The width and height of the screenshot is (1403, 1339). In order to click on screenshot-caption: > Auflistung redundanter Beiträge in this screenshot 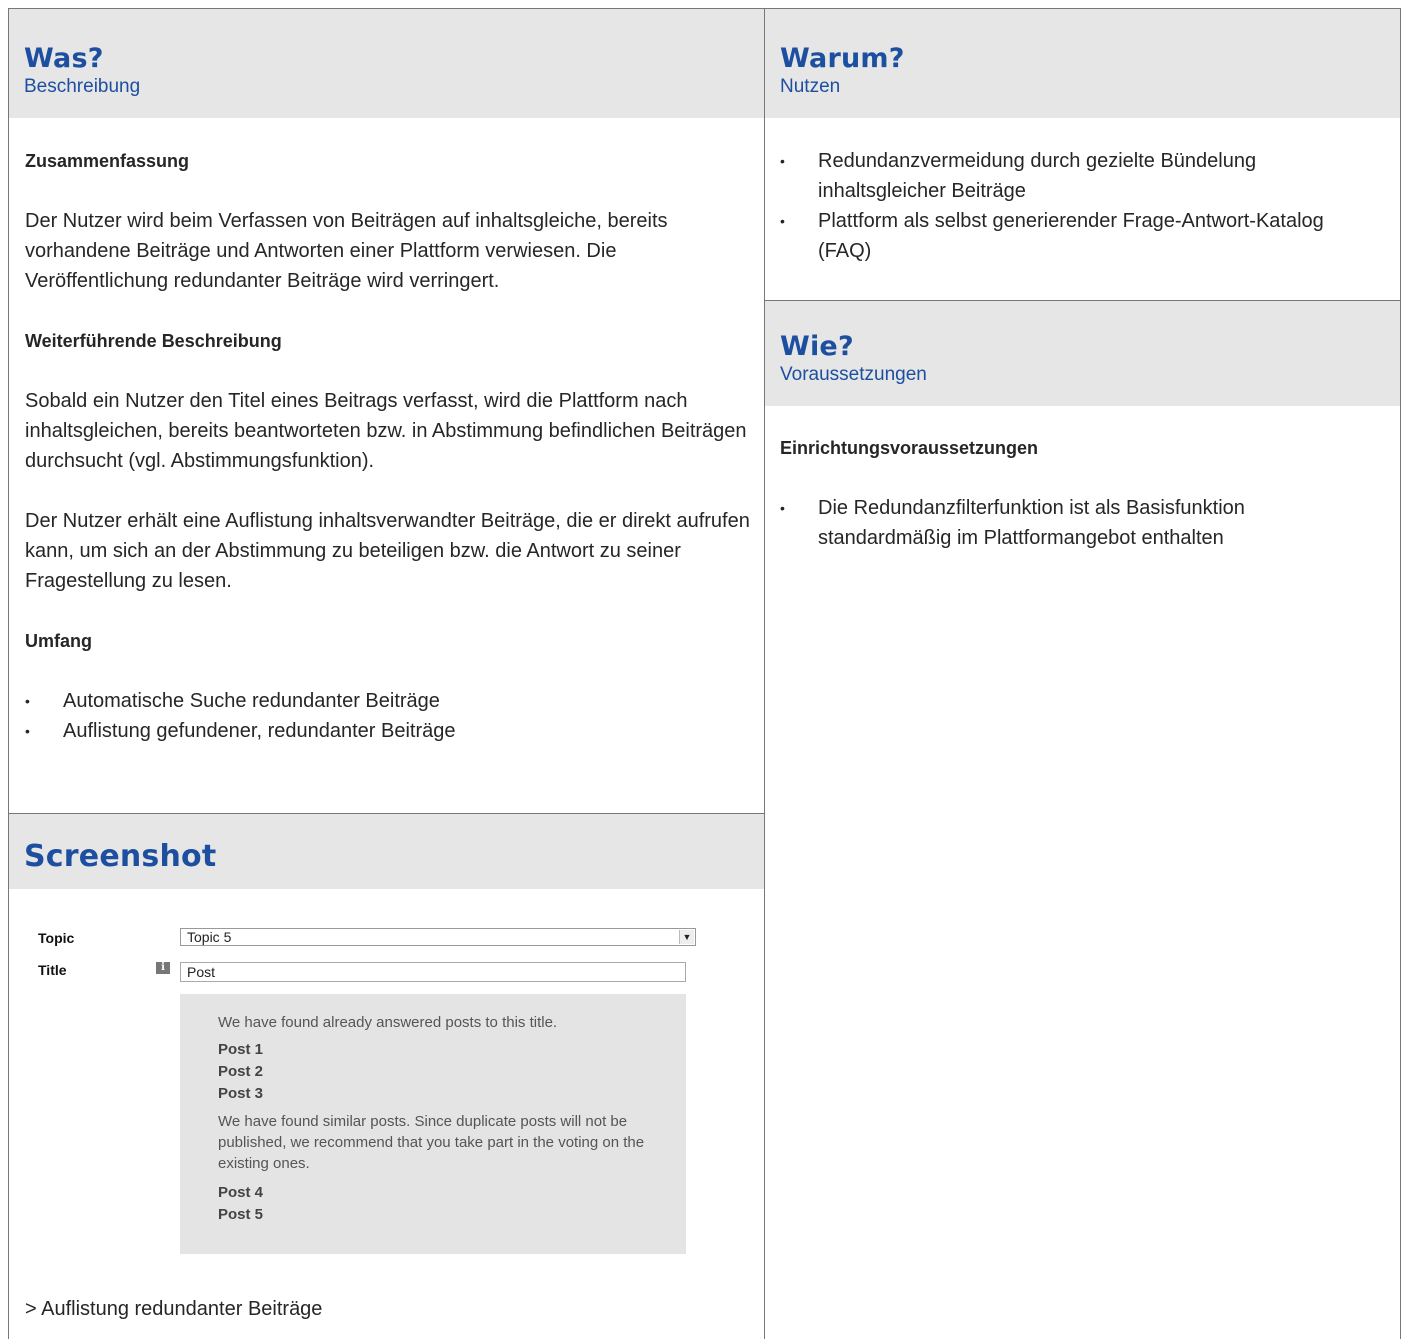, I will do `click(174, 1309)`.